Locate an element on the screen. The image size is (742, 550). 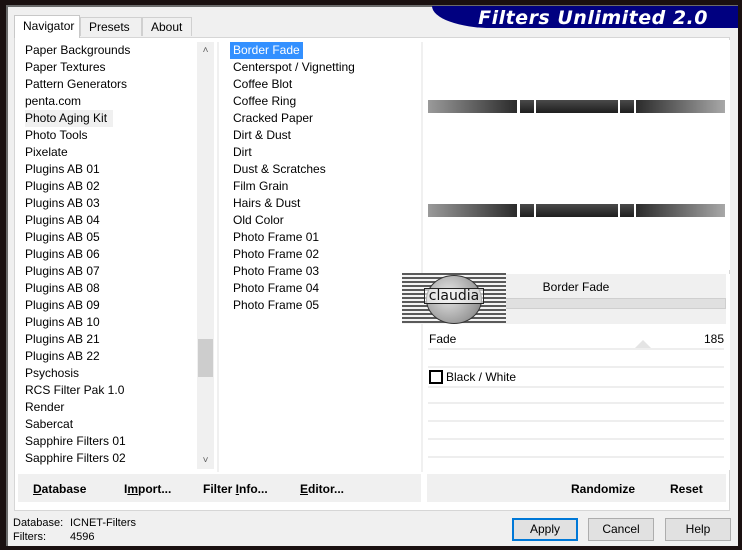
filter-item: Old Color is located at coordinates (322, 220).